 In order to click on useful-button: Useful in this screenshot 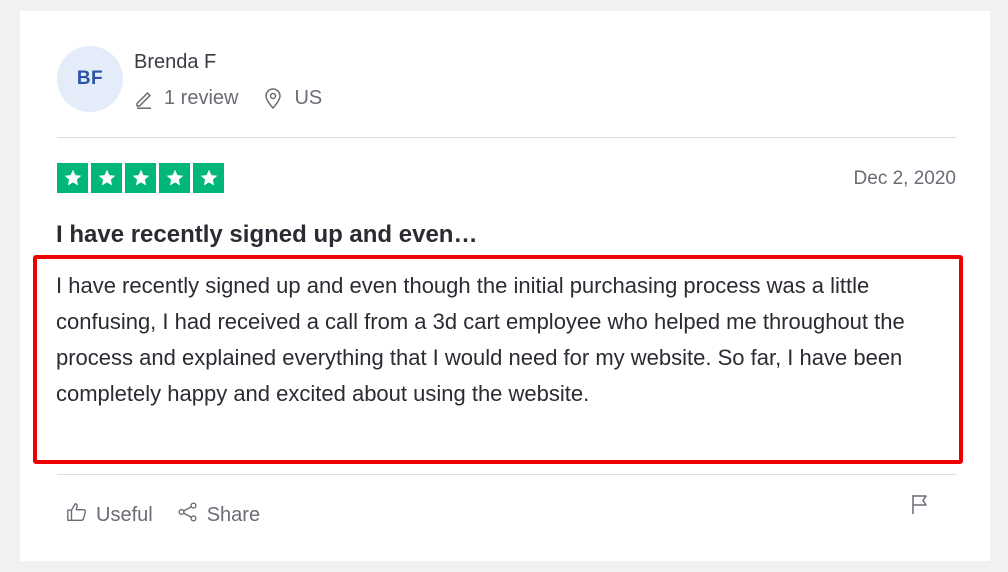, I will do `click(109, 515)`.